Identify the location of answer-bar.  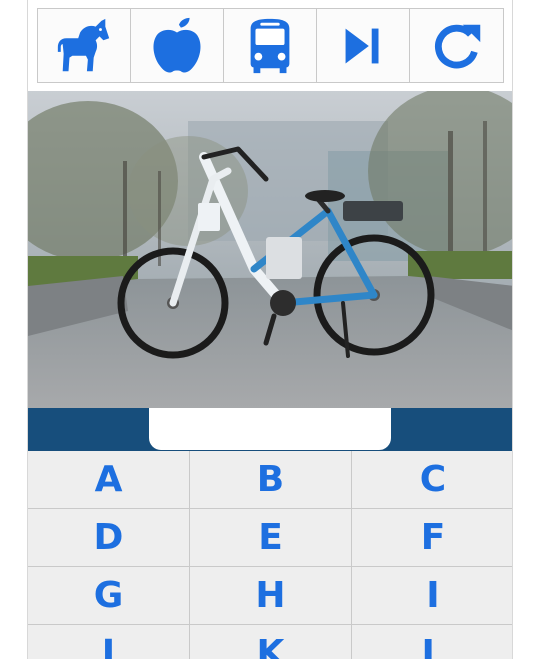
(270, 429).